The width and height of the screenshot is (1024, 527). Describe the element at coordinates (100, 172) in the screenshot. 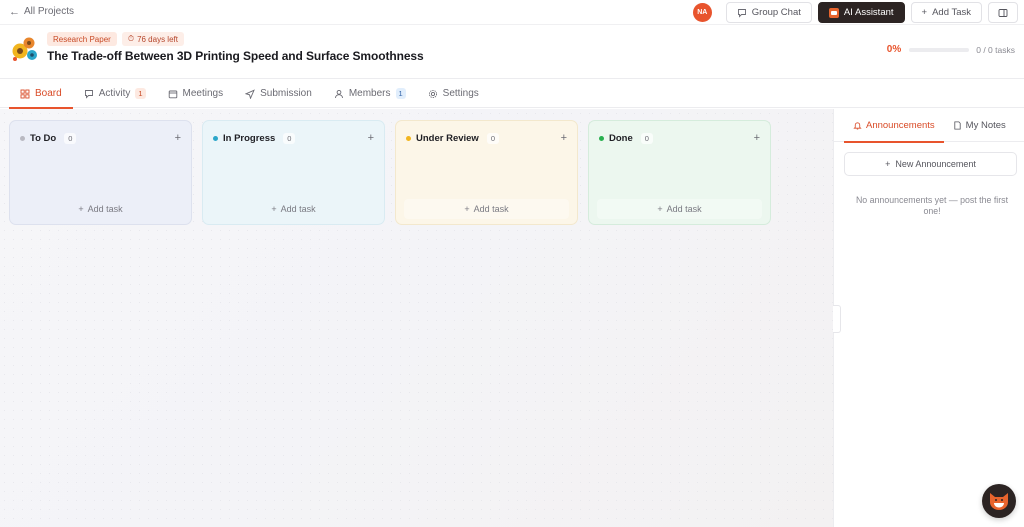

I see `column-to-do: To Do 0 + + Add task` at that location.